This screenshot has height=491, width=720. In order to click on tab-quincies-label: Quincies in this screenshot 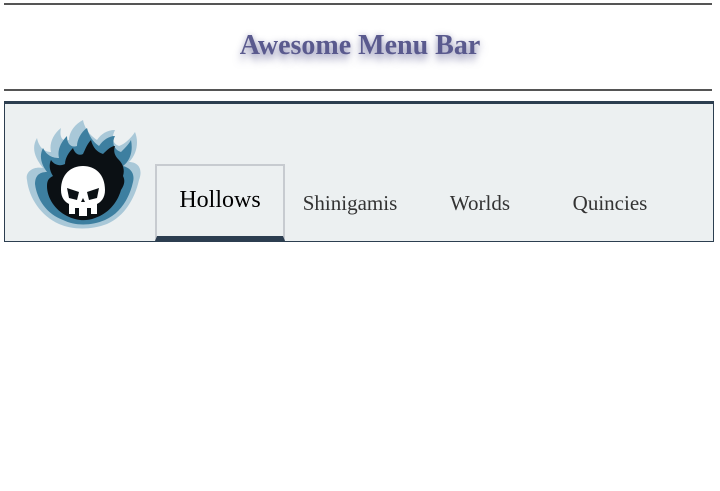, I will do `click(610, 203)`.